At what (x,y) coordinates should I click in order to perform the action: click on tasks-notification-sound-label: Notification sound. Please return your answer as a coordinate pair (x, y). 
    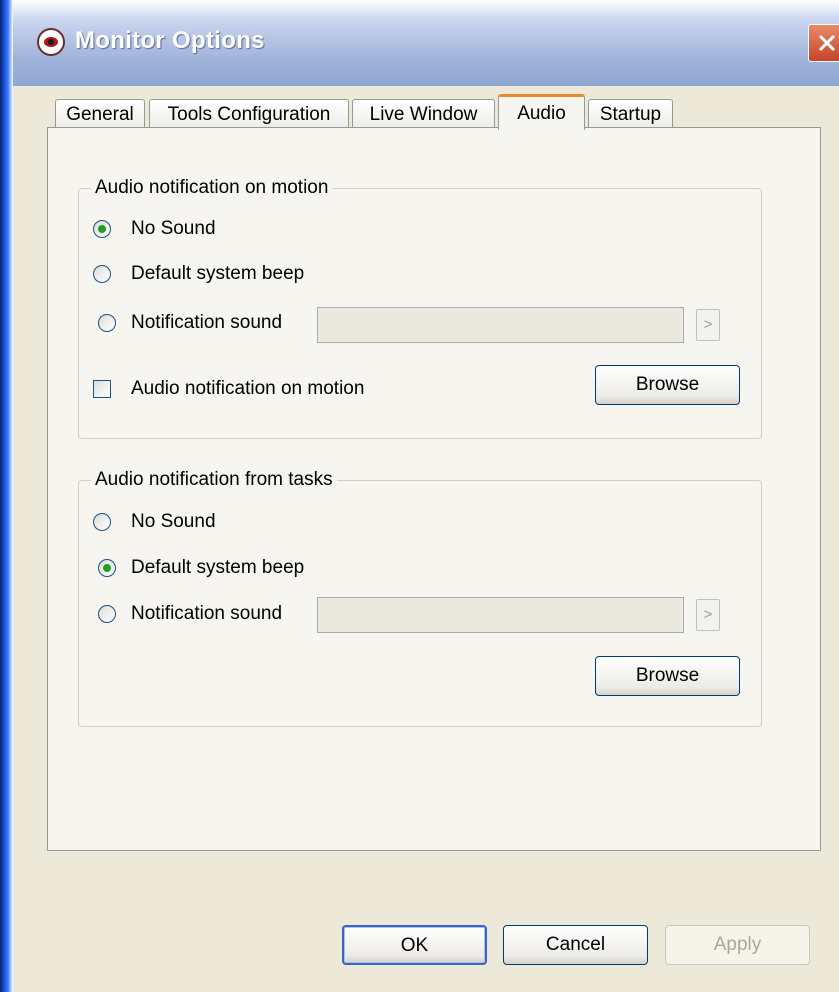
    Looking at the image, I should click on (207, 613).